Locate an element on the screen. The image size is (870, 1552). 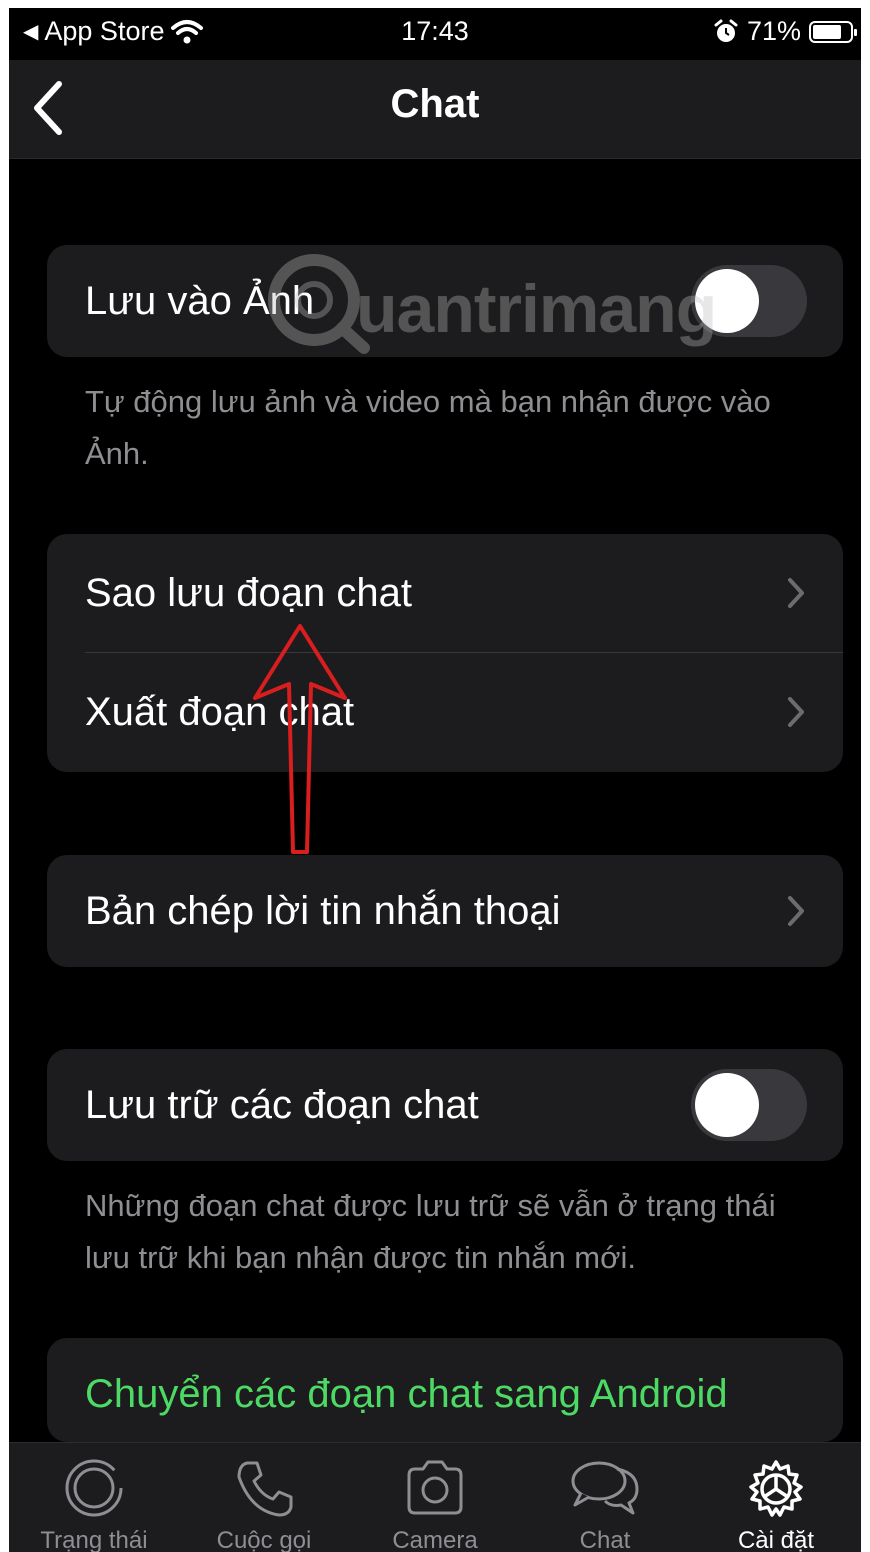
archive-chats-row: Lưu trữ các đoạn chat is located at coordinates (445, 1105).